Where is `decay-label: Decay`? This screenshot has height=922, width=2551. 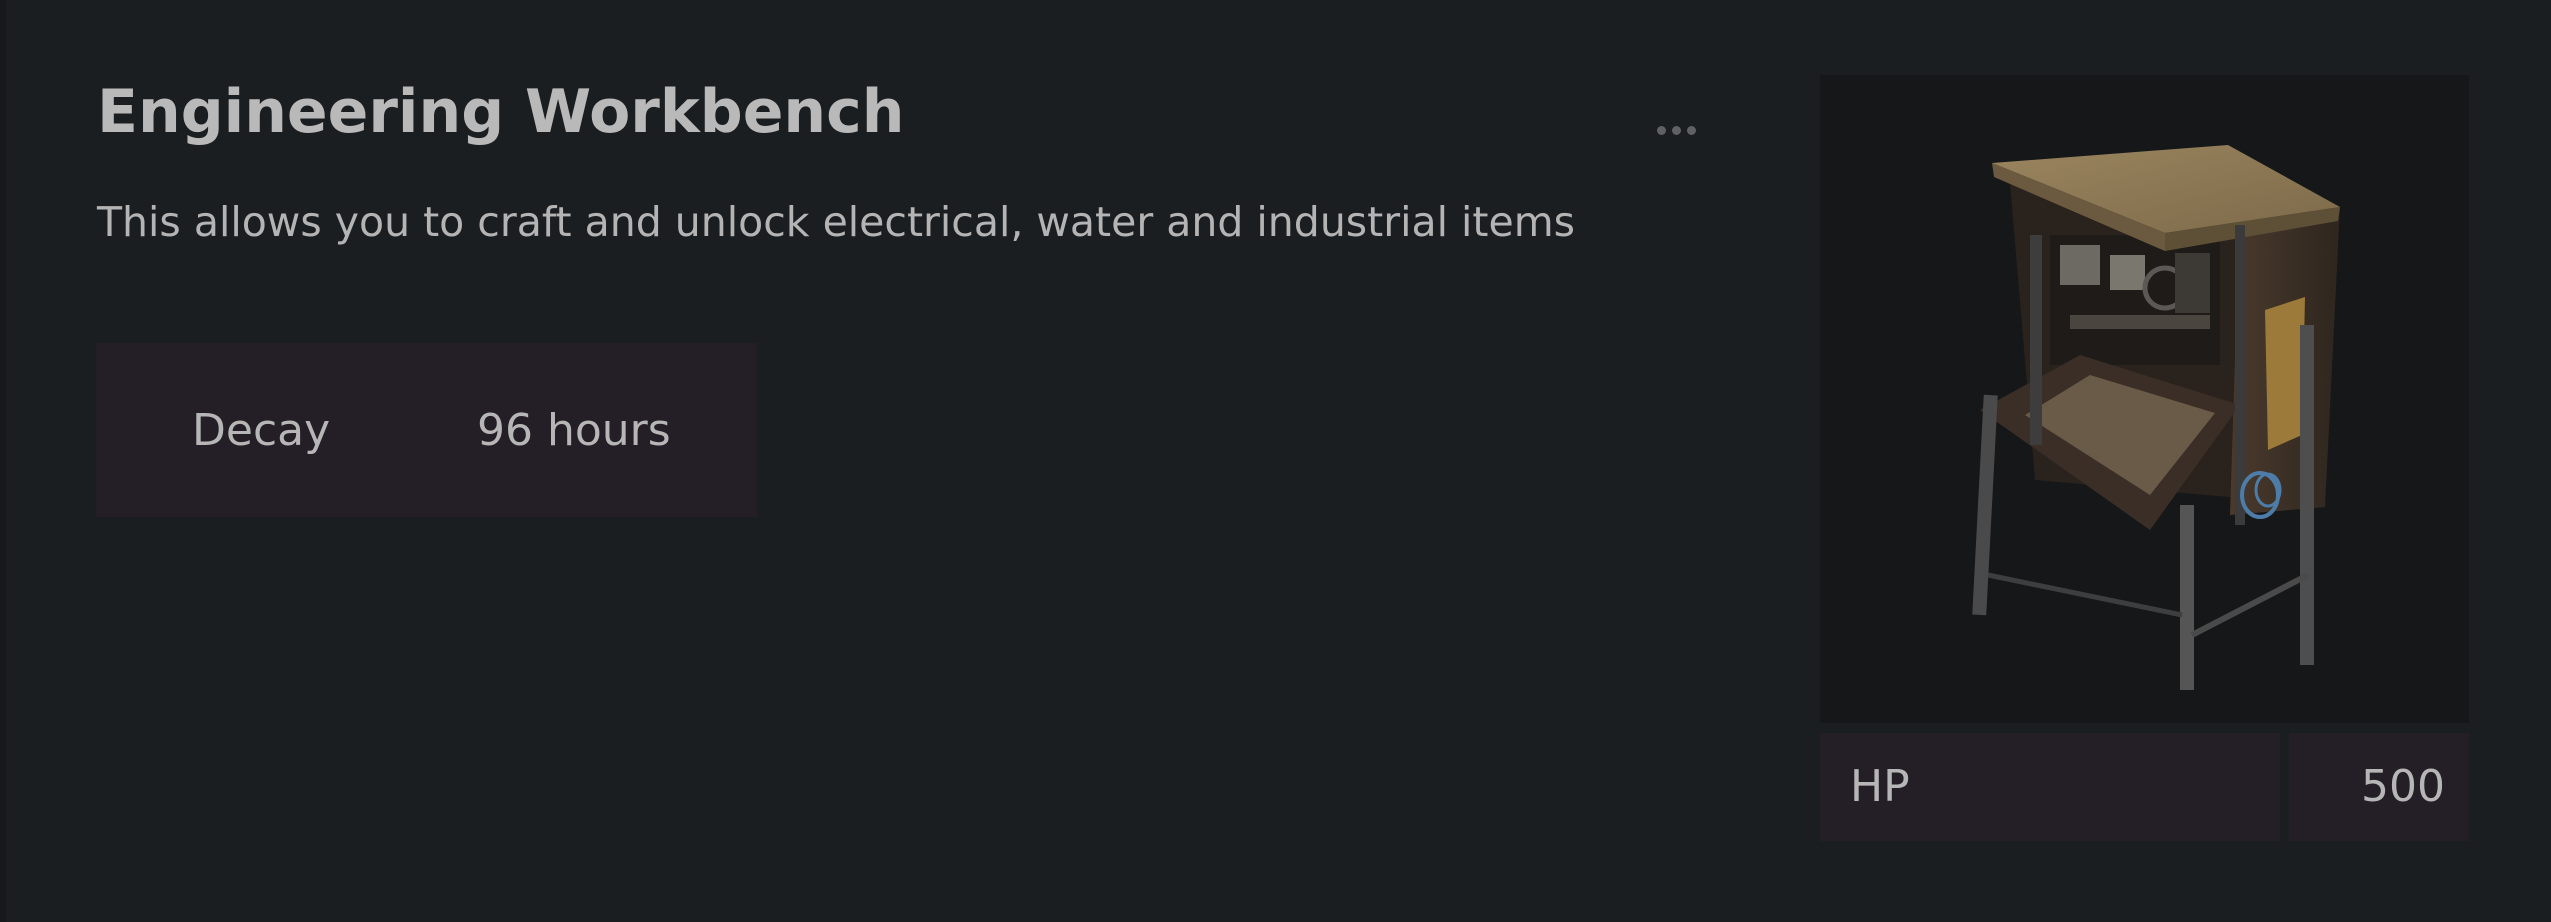
decay-label: Decay is located at coordinates (261, 430).